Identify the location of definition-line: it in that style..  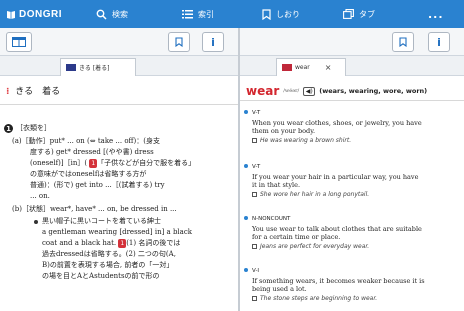
(276, 185).